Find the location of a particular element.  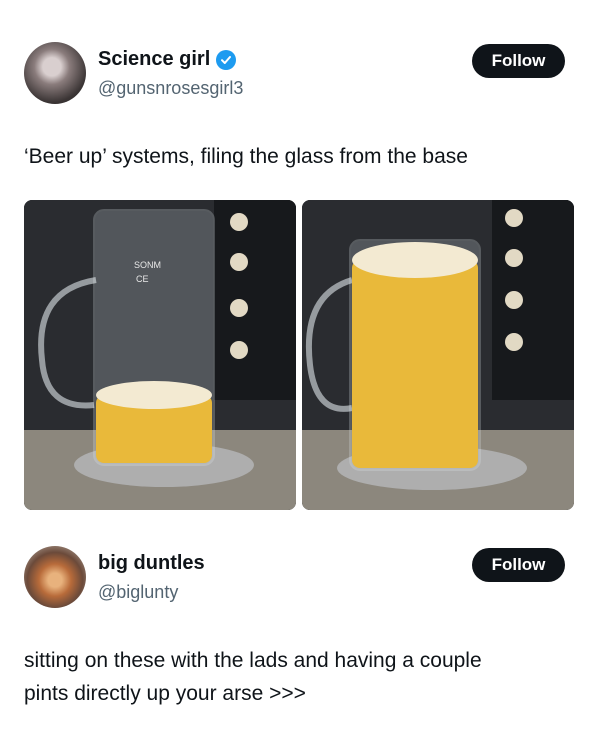

author-name: big duntles is located at coordinates (151, 563).